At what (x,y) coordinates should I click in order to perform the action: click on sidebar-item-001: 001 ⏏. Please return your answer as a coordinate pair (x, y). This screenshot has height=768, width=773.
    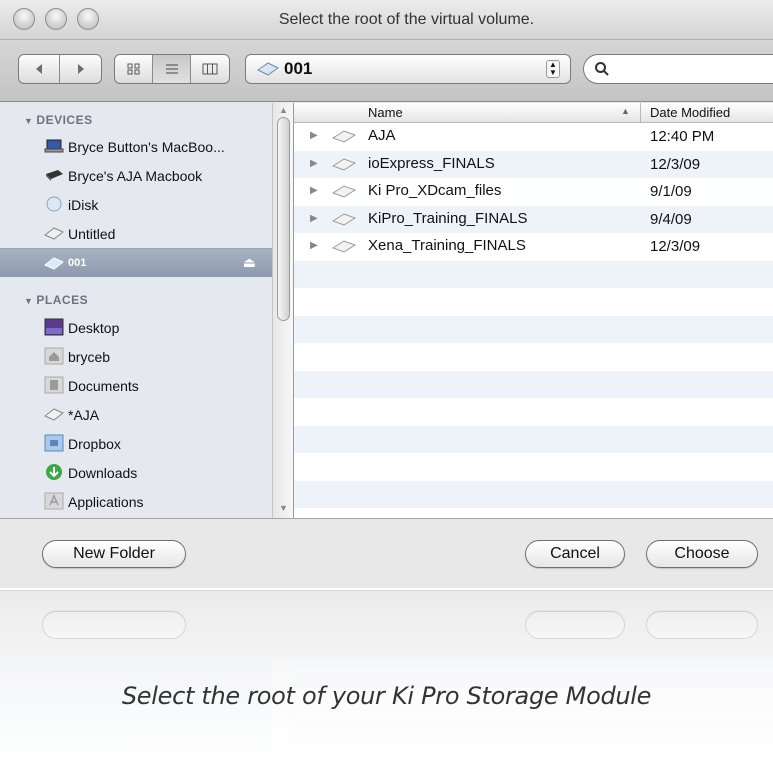
    Looking at the image, I should click on (136, 262).